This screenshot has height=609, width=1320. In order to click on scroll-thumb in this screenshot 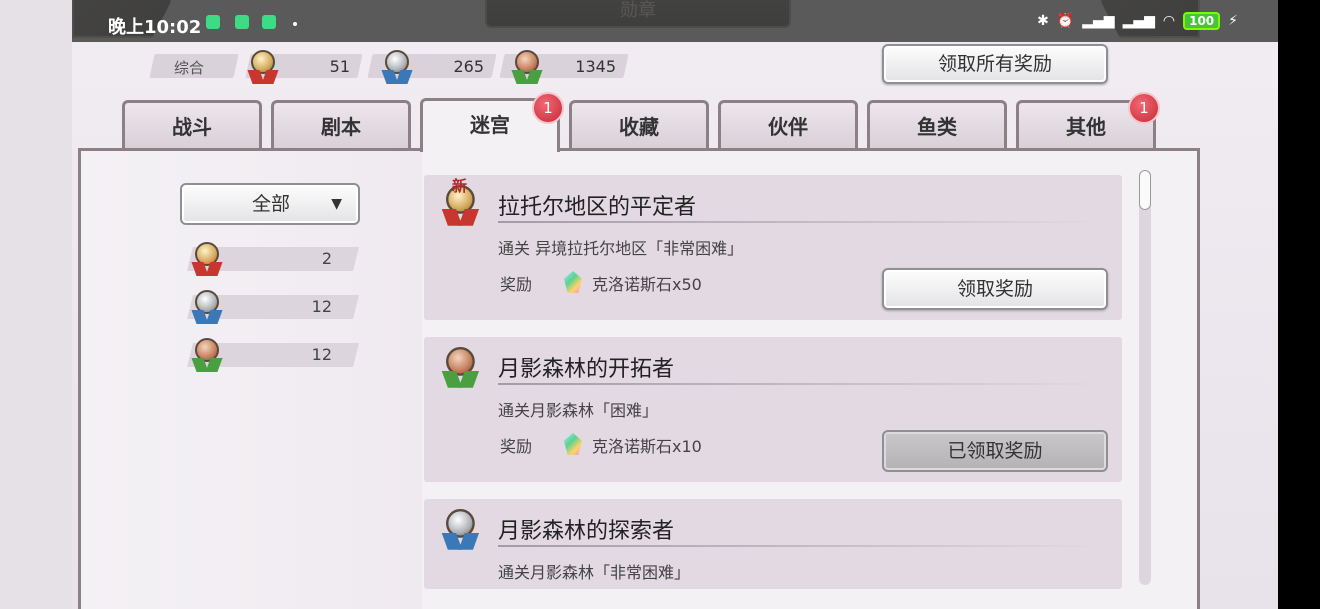, I will do `click(1145, 190)`.